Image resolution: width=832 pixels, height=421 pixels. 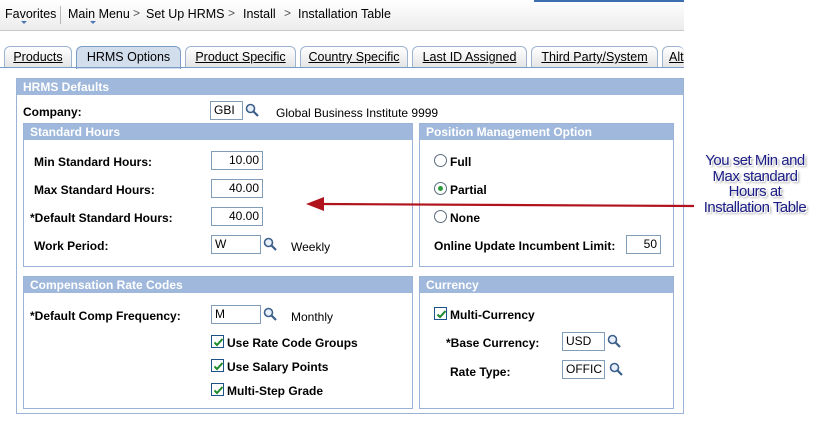 I want to click on default-comp-frequency-label: *Default Comp Frequency:, so click(x=105, y=316).